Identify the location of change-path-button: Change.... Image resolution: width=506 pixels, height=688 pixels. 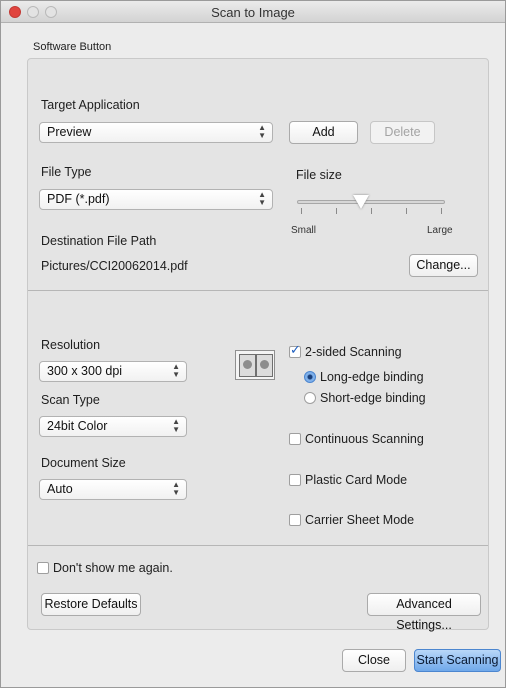
(443, 265).